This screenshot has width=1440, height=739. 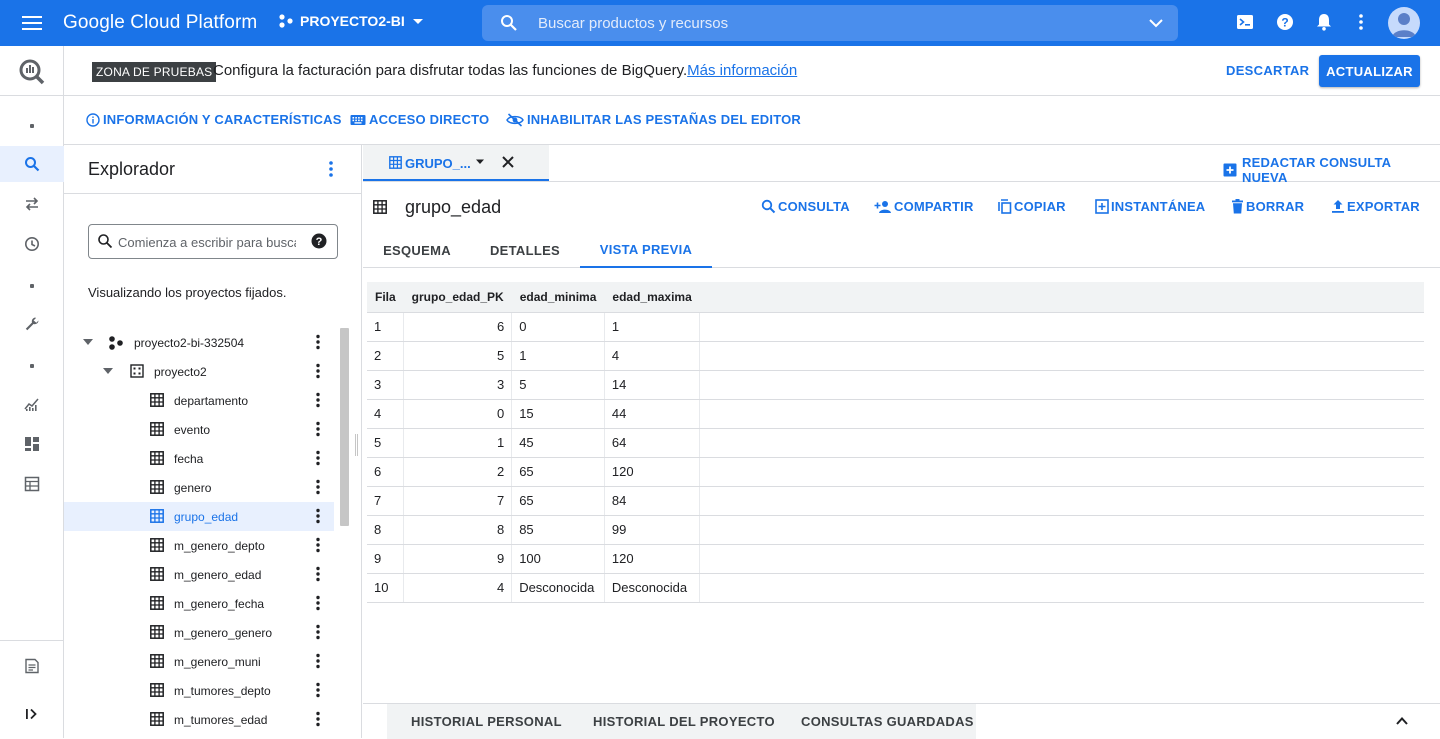 I want to click on query-button: CONSULTA, so click(x=805, y=206).